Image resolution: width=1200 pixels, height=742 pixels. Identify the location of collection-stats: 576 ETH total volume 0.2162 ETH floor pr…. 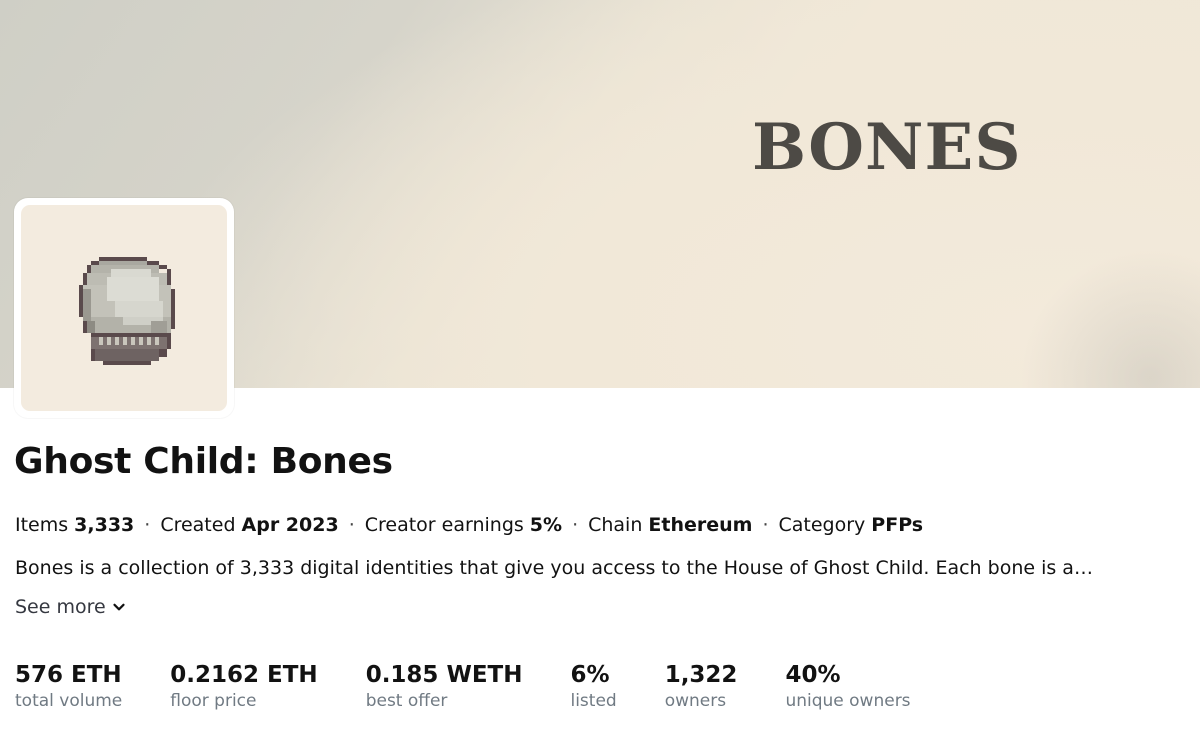
(487, 686).